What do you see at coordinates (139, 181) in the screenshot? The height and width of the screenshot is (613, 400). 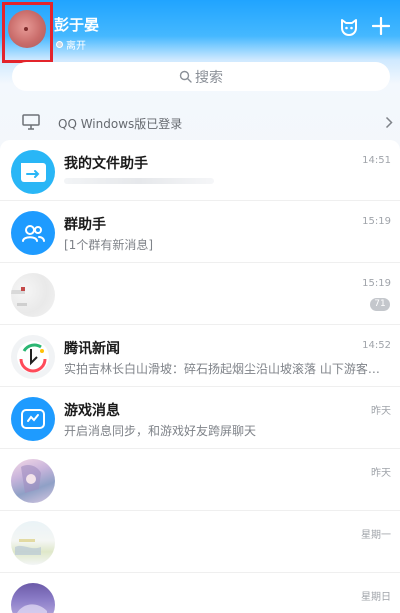 I see `blurred-preview` at bounding box center [139, 181].